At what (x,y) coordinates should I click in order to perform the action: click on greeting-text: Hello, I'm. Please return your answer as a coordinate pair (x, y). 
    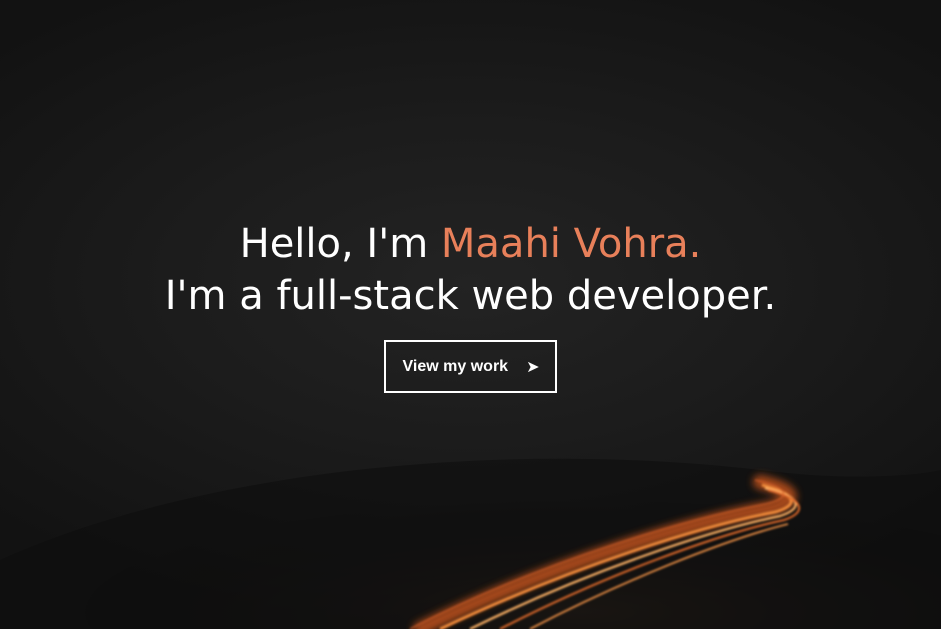
    Looking at the image, I should click on (340, 244).